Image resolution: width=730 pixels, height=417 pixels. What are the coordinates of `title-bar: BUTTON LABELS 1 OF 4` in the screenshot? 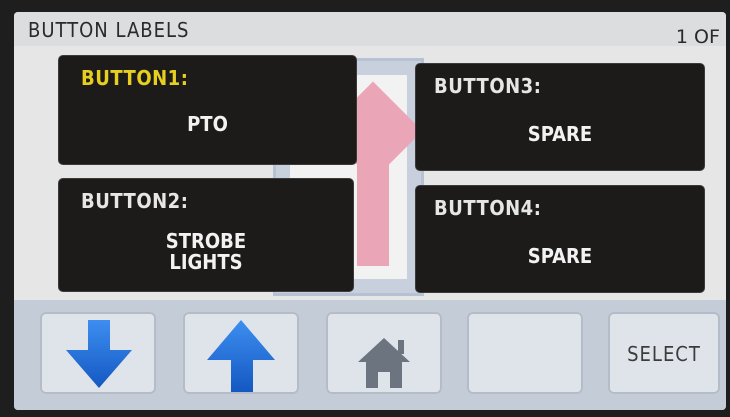 It's located at (370, 30).